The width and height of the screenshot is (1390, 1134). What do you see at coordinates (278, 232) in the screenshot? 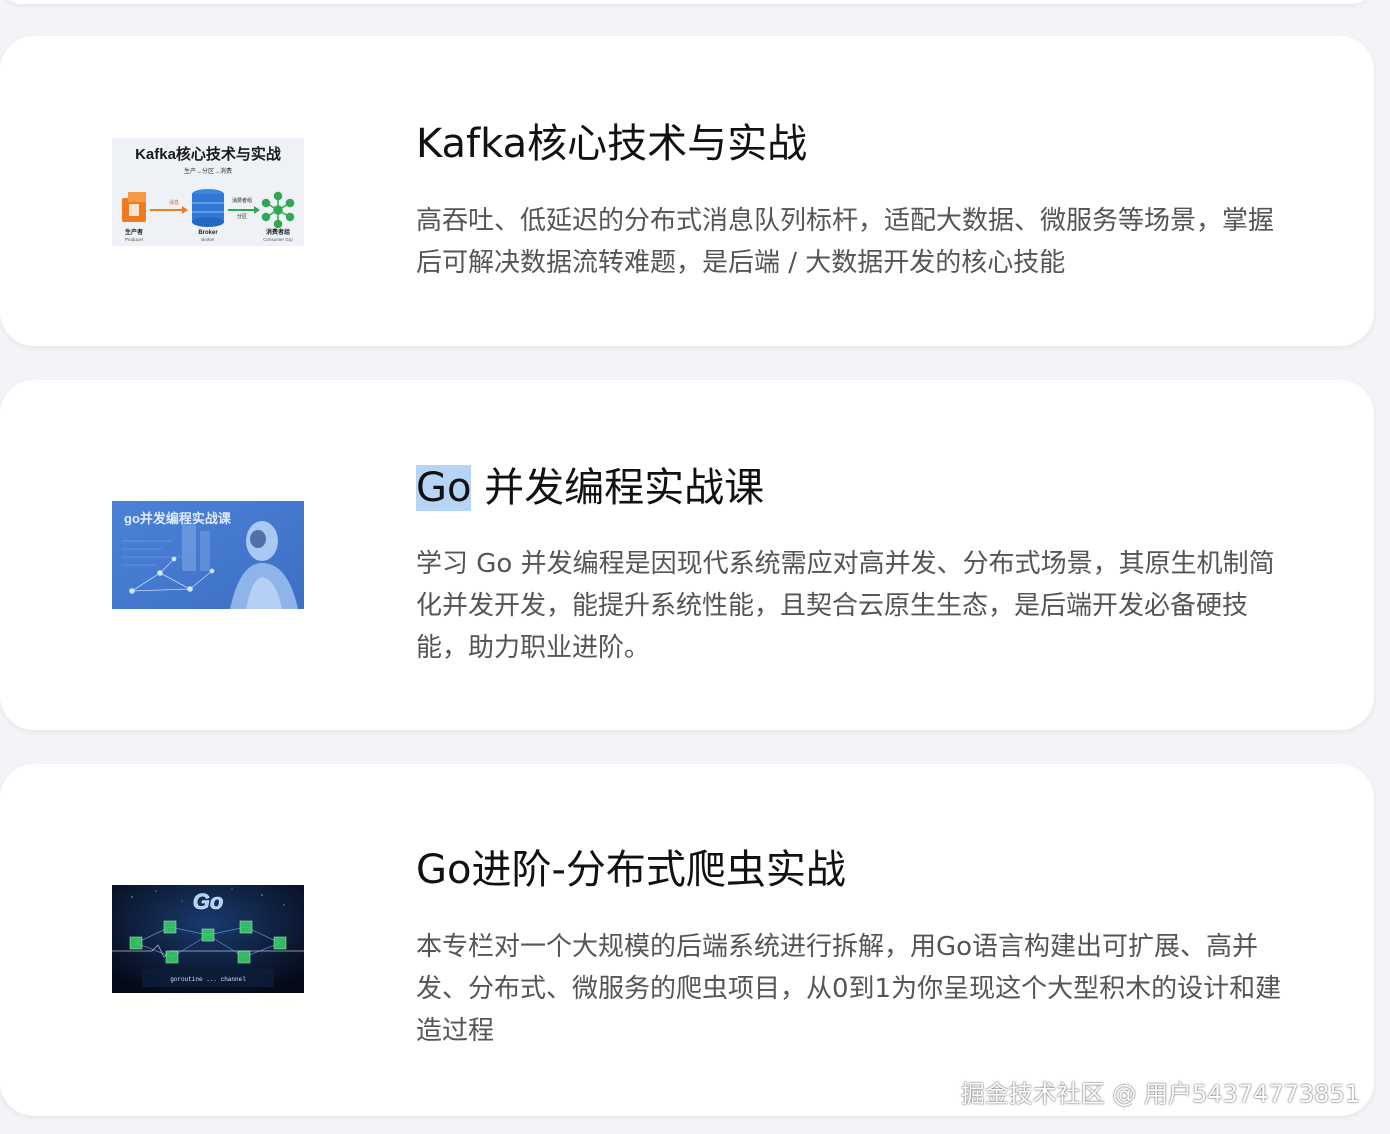
I see `thumbnail-consumer-label: 消费者组` at bounding box center [278, 232].